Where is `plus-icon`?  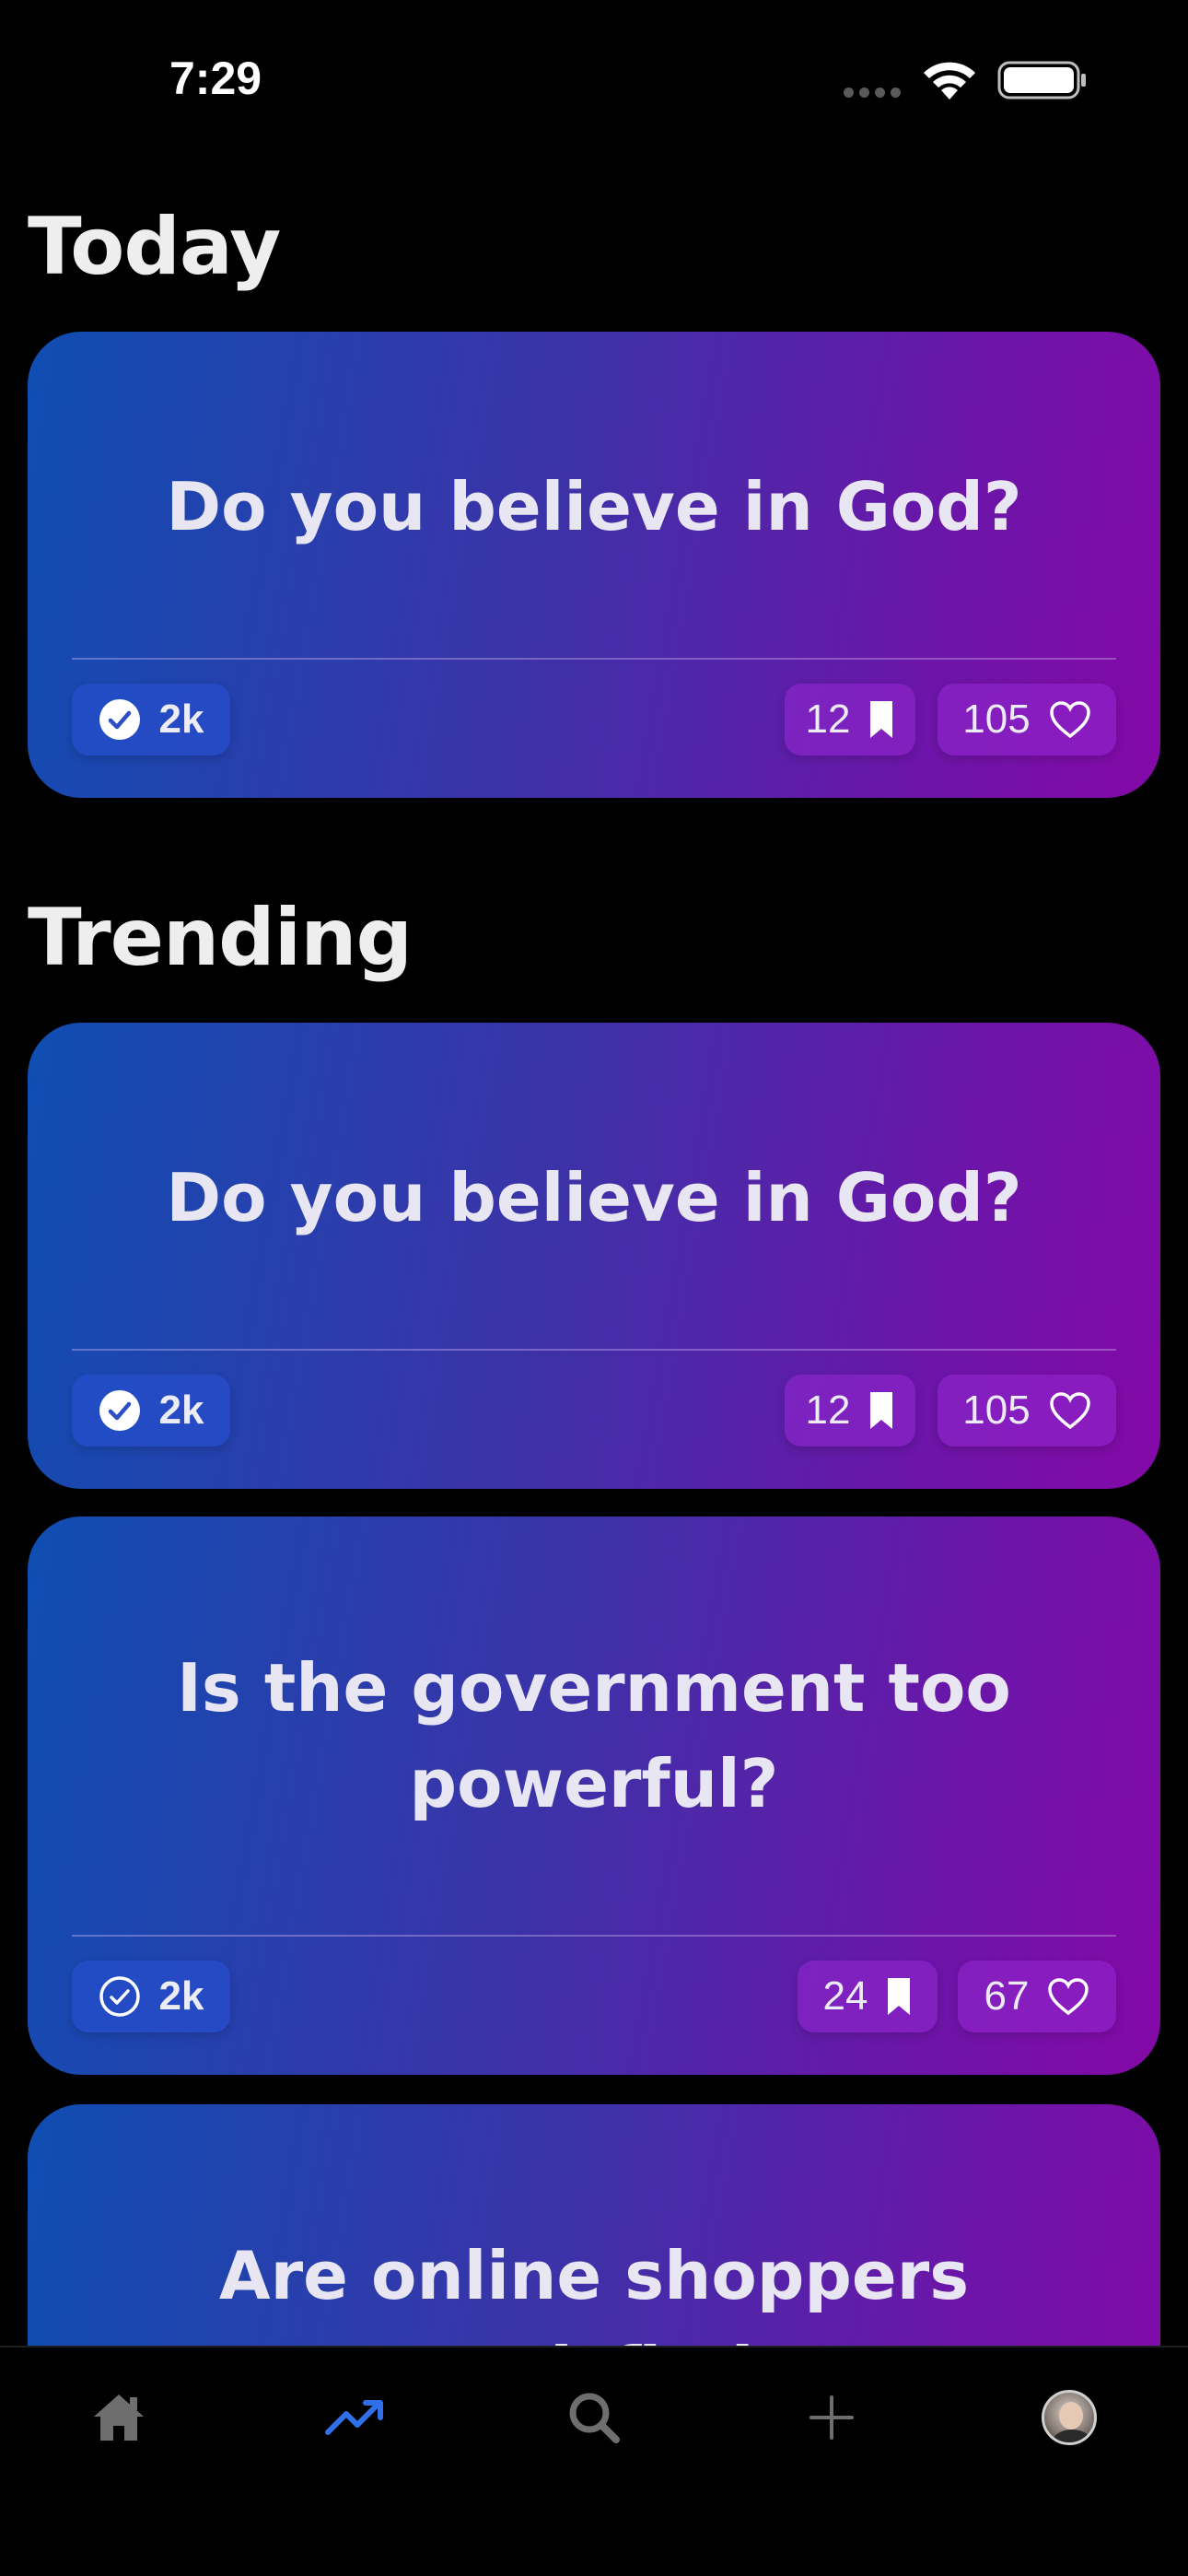 plus-icon is located at coordinates (831, 2417).